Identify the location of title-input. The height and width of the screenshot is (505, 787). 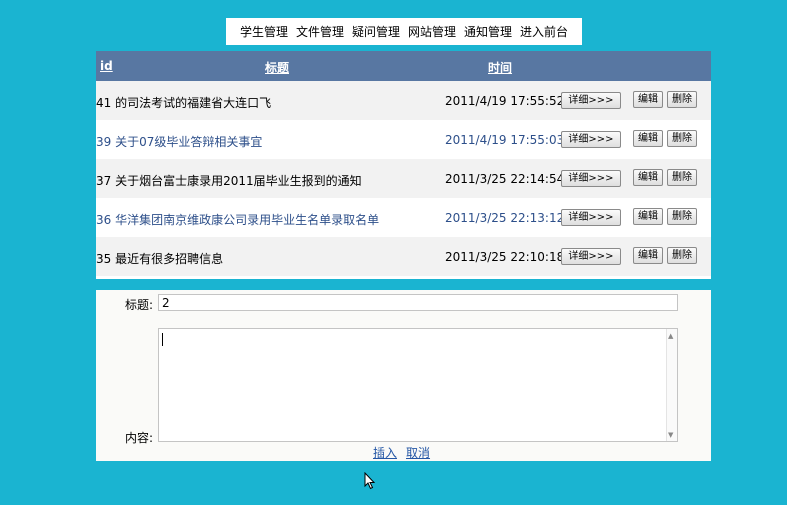
(418, 302).